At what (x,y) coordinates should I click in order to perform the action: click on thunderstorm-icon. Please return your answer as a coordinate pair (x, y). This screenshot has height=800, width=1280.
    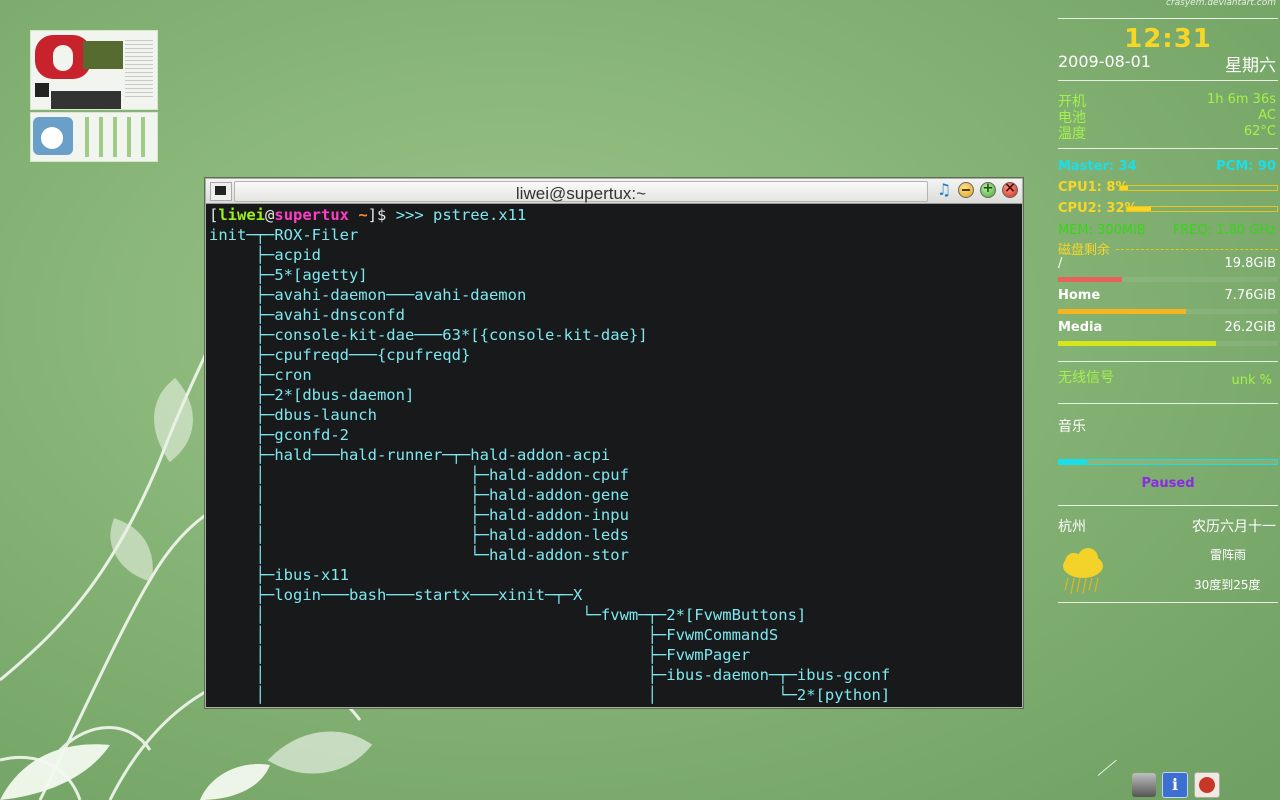
    Looking at the image, I should click on (1083, 571).